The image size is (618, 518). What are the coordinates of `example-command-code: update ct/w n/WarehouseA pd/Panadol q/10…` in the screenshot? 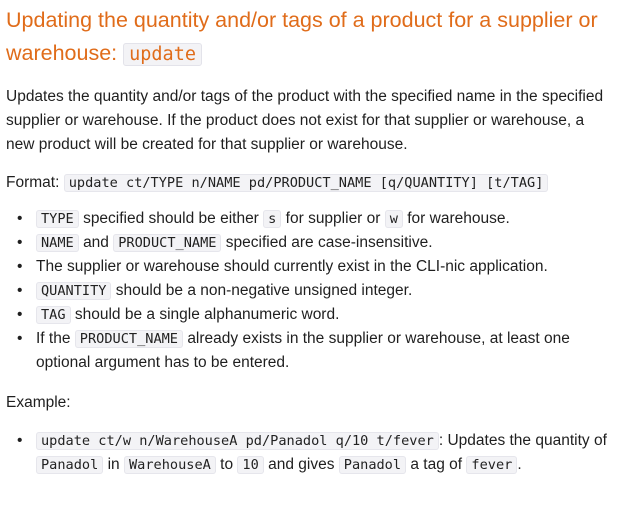 It's located at (237, 441).